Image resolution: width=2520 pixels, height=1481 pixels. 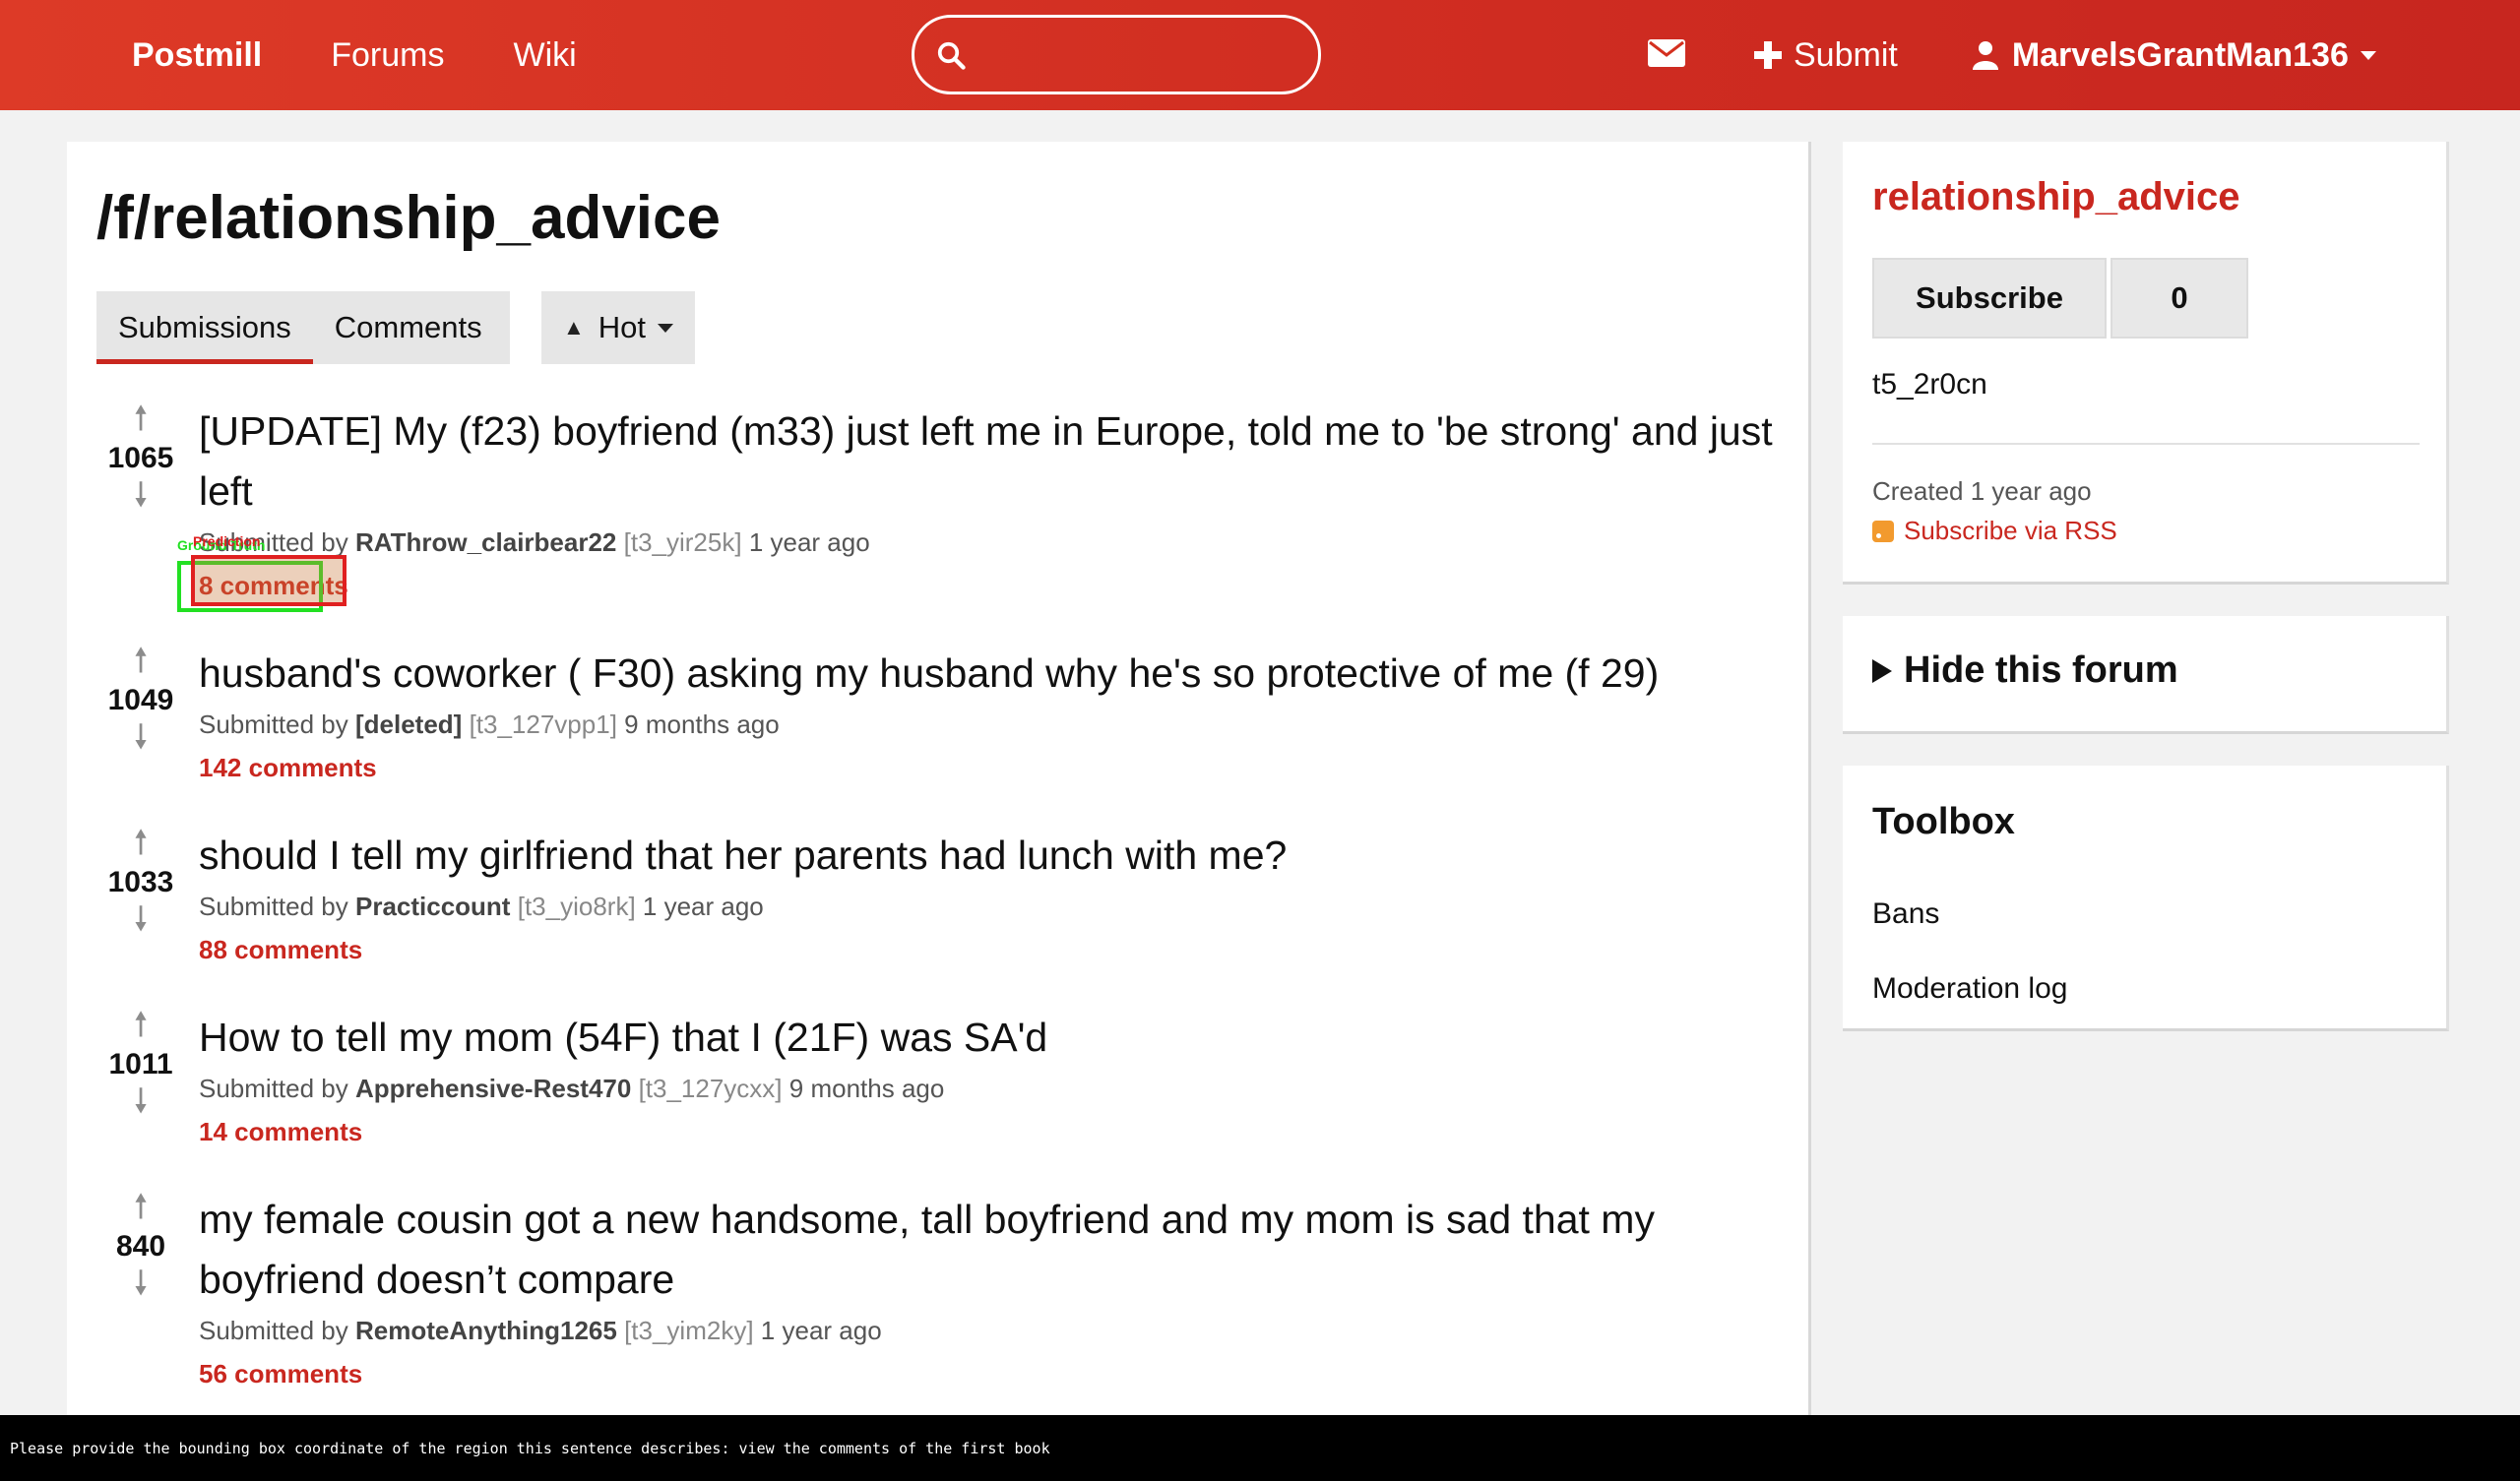 What do you see at coordinates (2041, 670) in the screenshot?
I see `hide-forum-label: Hide this forum` at bounding box center [2041, 670].